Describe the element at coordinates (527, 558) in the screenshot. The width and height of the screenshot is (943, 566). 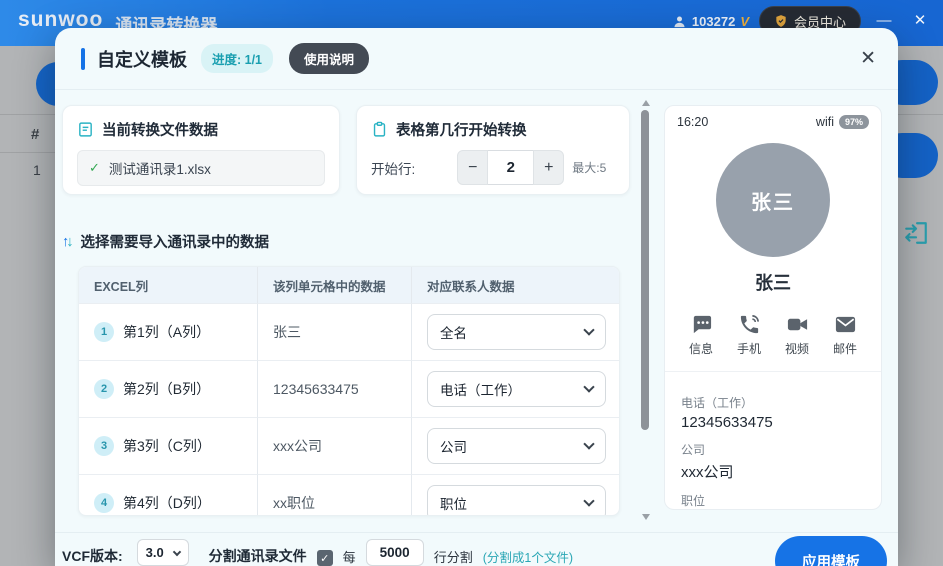
I see `split-result-hint: (分割成1个文件)` at that location.